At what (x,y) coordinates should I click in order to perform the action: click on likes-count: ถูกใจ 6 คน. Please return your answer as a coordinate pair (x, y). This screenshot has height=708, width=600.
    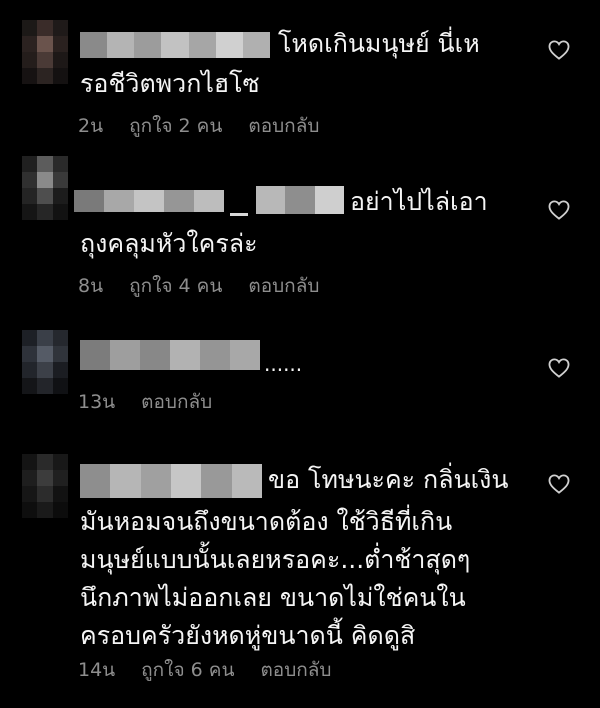
    Looking at the image, I should click on (187, 670).